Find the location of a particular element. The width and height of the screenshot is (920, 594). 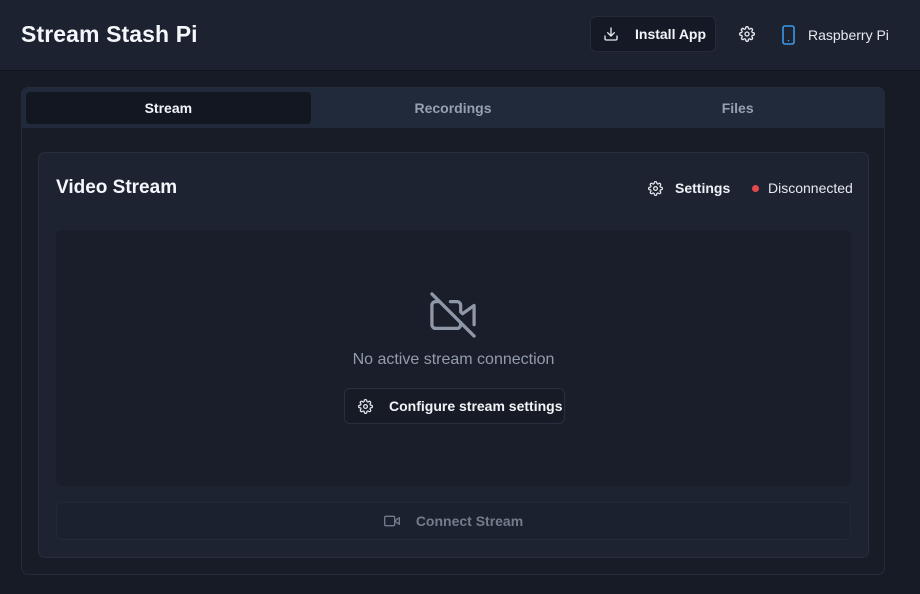

configure-stream-button: Configure stream settings is located at coordinates (454, 406).